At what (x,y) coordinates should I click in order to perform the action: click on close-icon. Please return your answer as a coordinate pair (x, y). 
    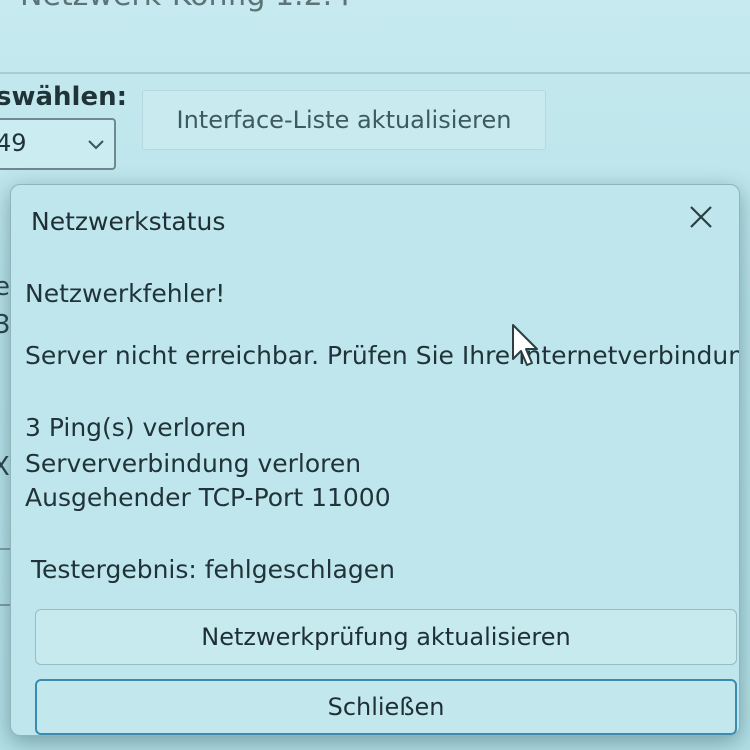
    Looking at the image, I should click on (701, 219).